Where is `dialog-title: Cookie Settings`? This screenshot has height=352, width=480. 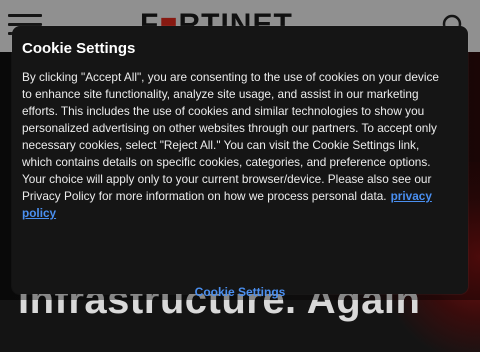
dialog-title: Cookie Settings is located at coordinates (79, 48).